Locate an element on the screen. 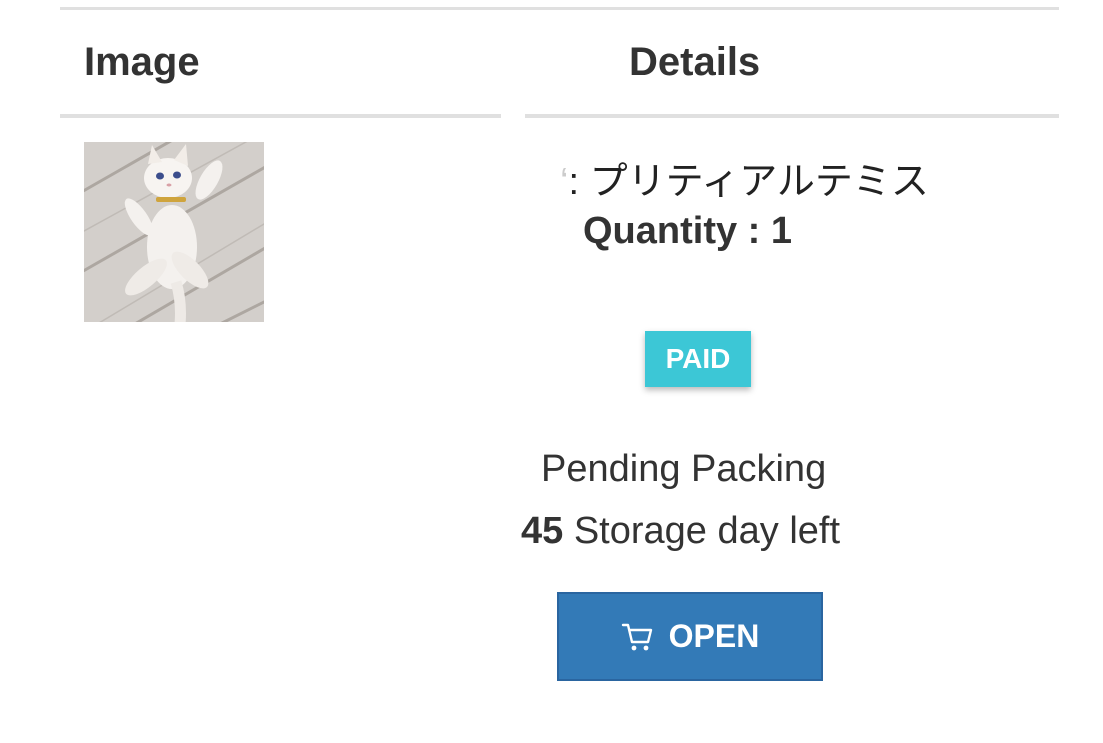  item-name-text: : プリティアルテミス is located at coordinates (748, 182).